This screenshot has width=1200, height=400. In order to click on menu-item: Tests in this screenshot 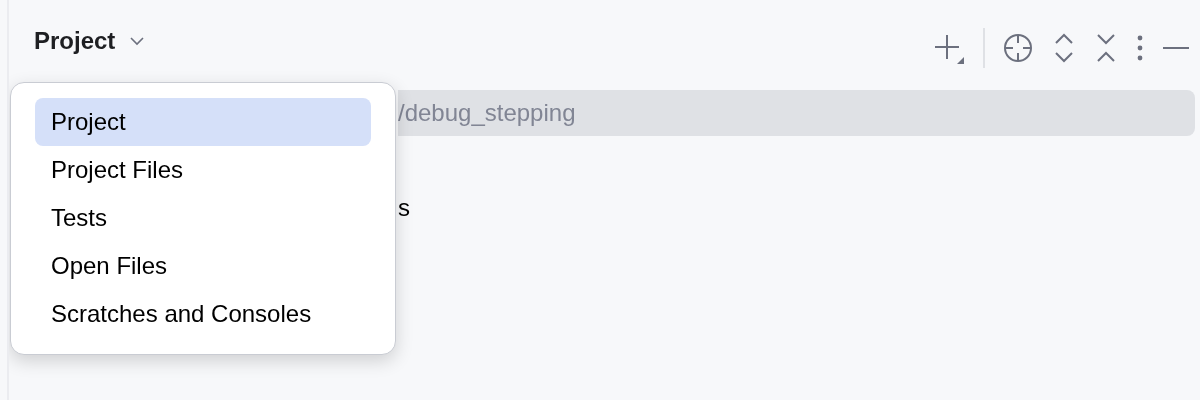, I will do `click(203, 218)`.